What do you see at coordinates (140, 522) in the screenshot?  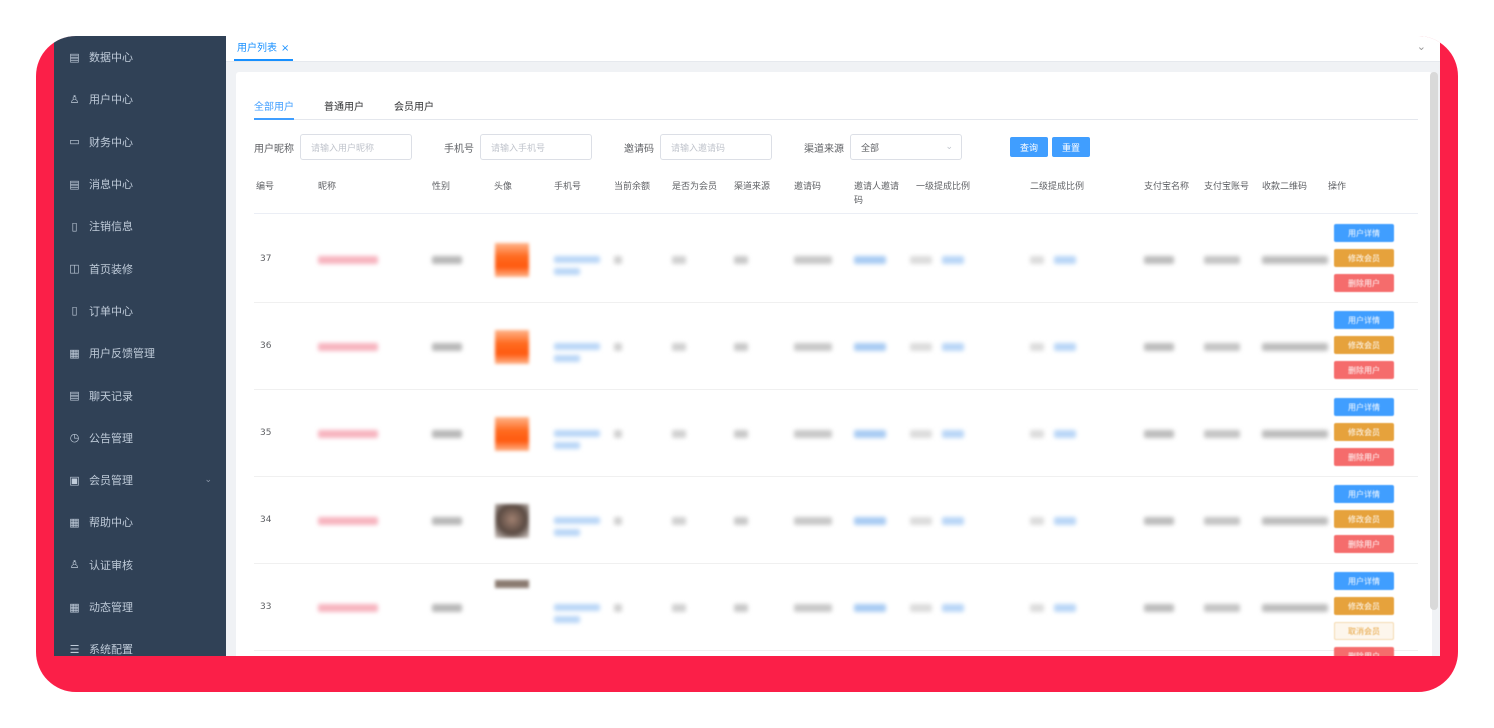 I see `sidebar-item: ▦ 帮助中心` at bounding box center [140, 522].